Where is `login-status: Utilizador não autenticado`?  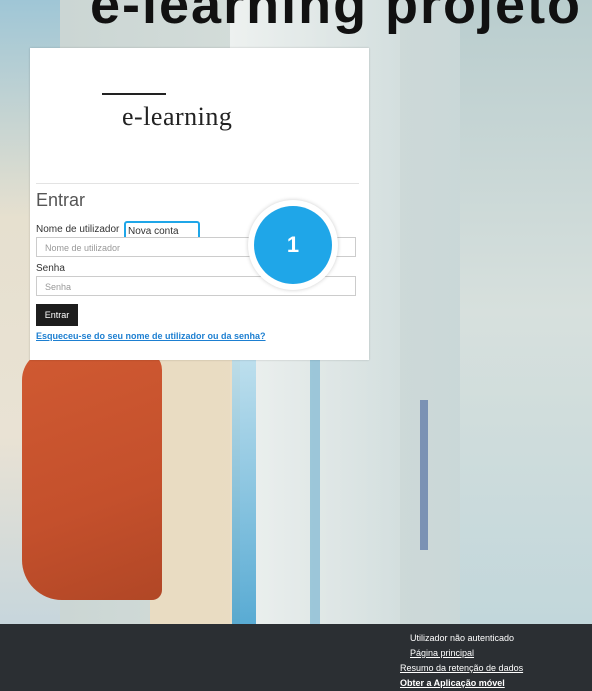
login-status: Utilizador não autenticado is located at coordinates (462, 638).